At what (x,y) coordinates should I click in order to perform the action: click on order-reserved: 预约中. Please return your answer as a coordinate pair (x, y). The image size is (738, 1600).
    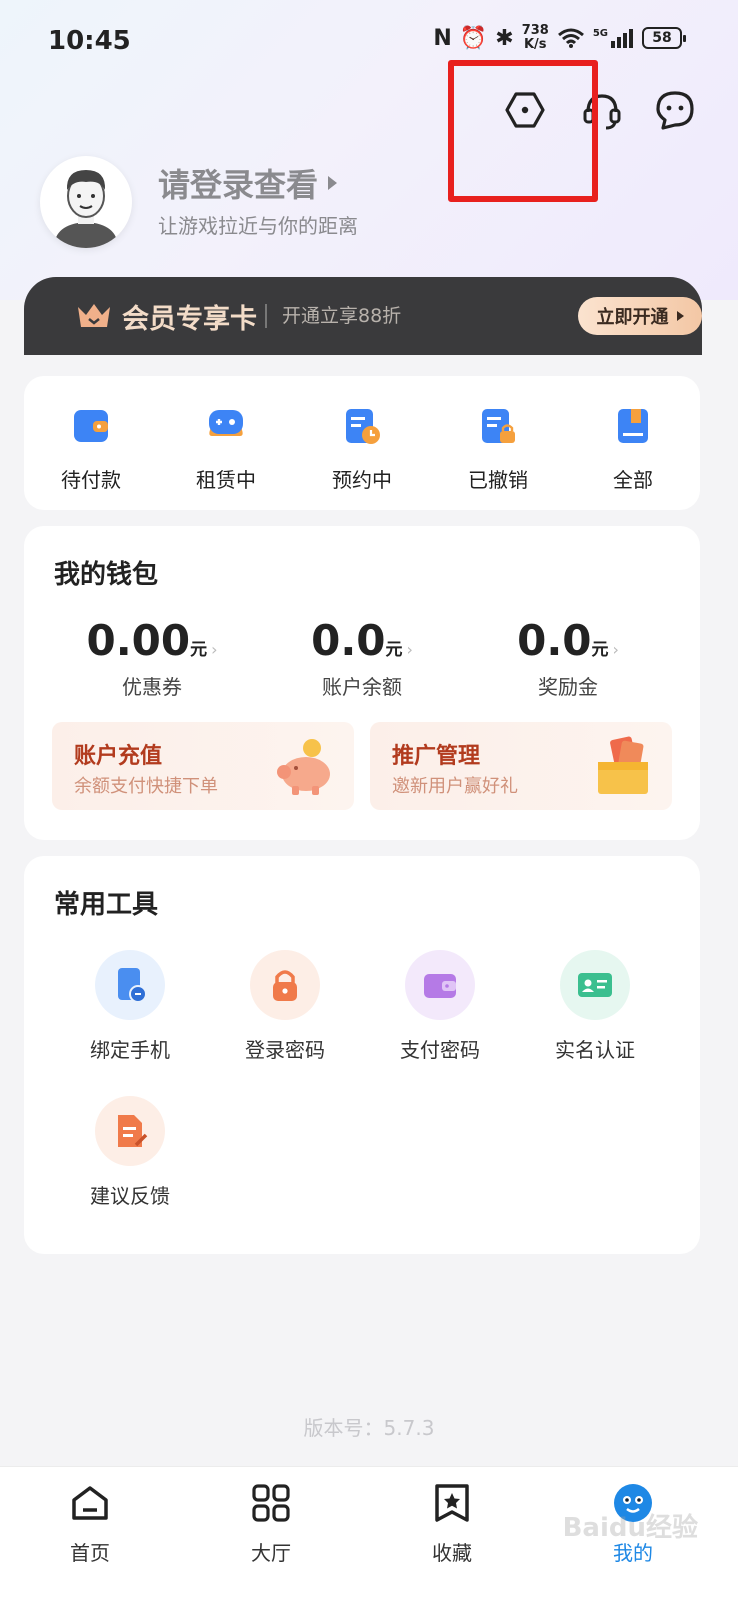
    Looking at the image, I should click on (362, 449).